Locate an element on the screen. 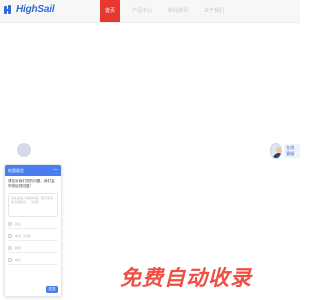 This screenshot has width=320, height=300. sail-logo-icon is located at coordinates (9, 9).